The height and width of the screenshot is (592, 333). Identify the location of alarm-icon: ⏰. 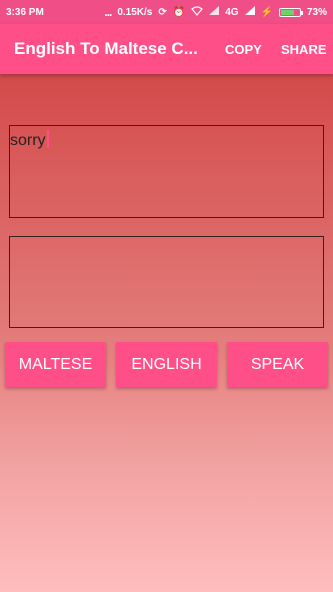
(179, 12).